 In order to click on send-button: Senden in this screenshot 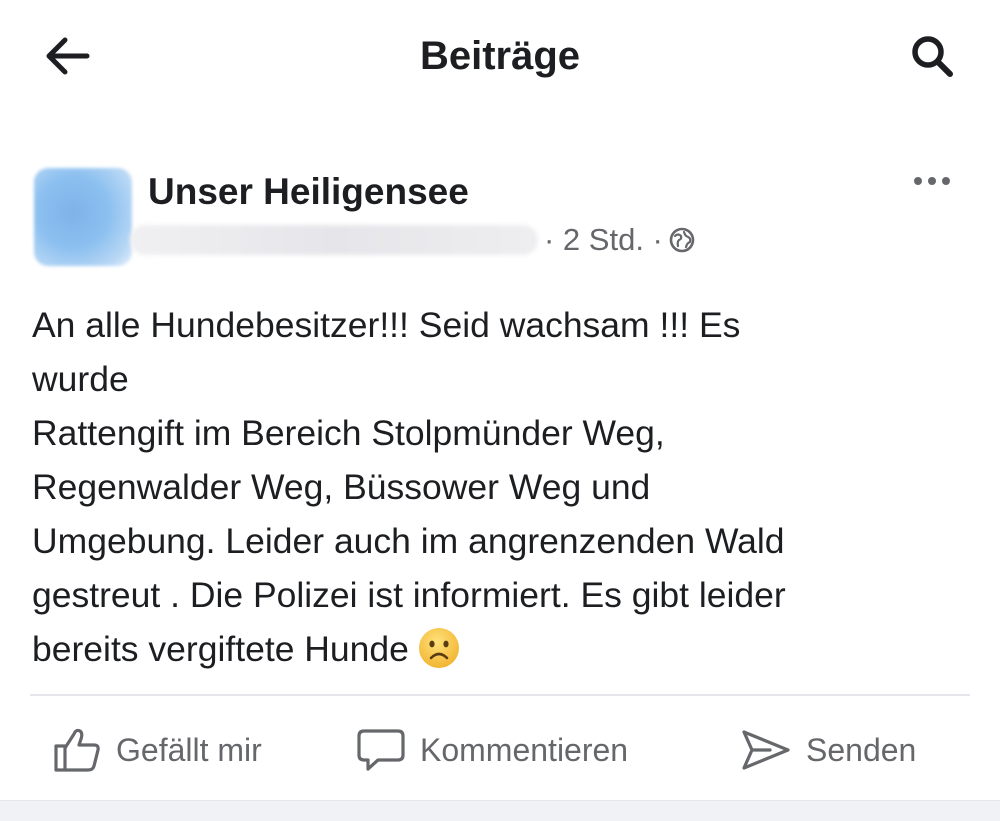, I will do `click(828, 750)`.